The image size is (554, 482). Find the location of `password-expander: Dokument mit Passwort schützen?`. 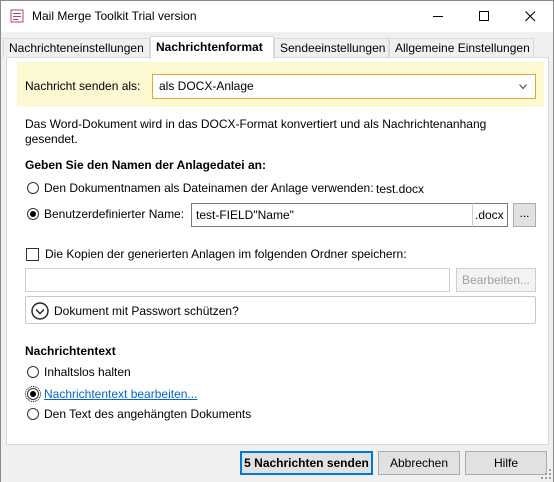

password-expander: Dokument mit Passwort schützen? is located at coordinates (280, 310).